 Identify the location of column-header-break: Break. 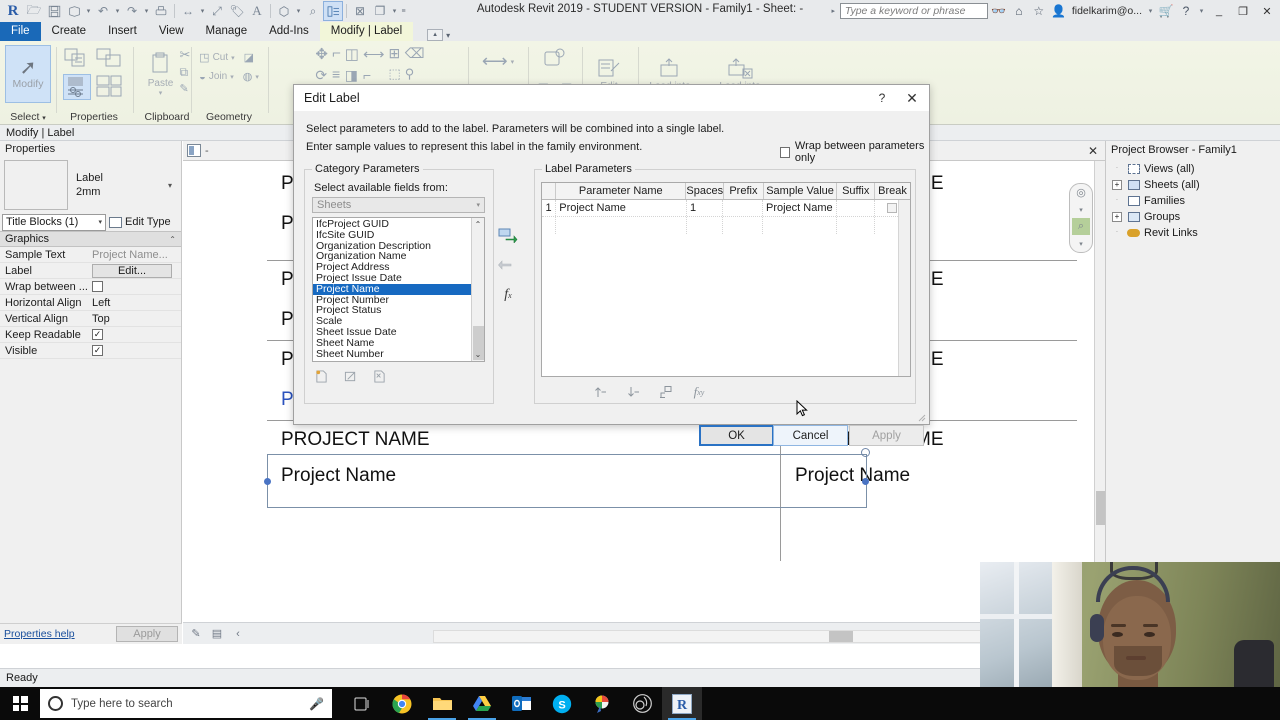
(892, 191).